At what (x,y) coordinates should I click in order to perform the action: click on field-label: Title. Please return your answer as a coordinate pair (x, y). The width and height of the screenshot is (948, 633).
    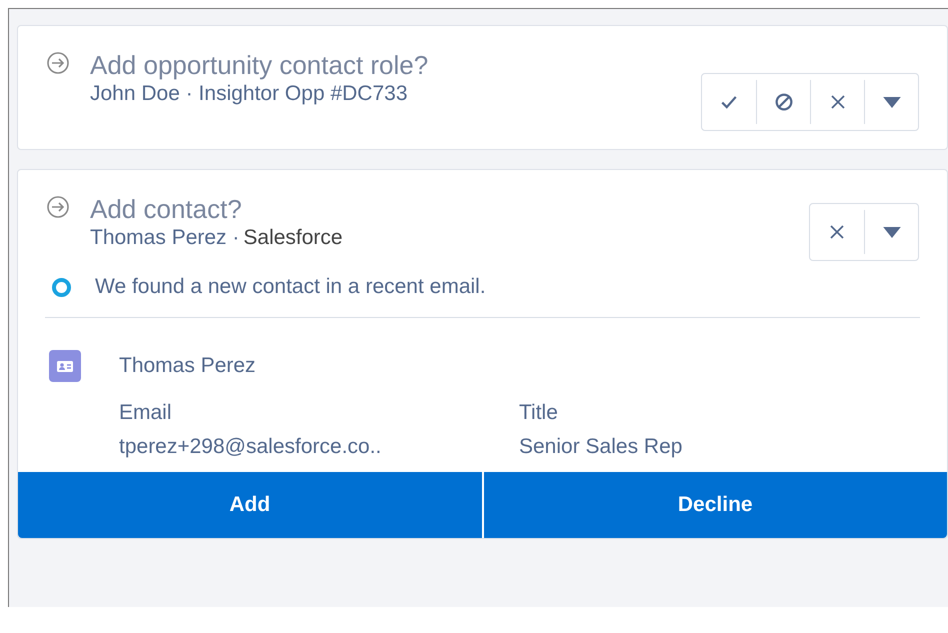
    Looking at the image, I should click on (539, 413).